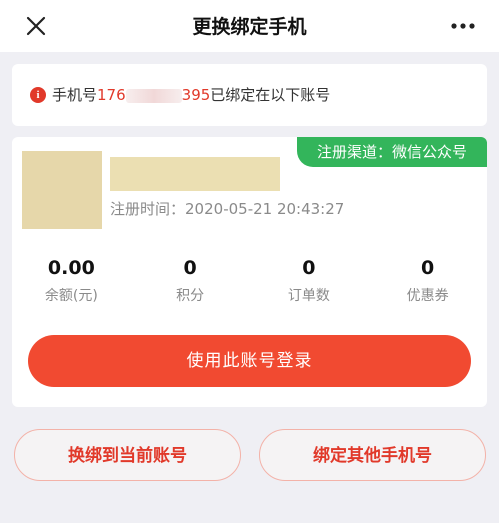 Image resolution: width=499 pixels, height=523 pixels. I want to click on stat-value: 0.00, so click(71, 268).